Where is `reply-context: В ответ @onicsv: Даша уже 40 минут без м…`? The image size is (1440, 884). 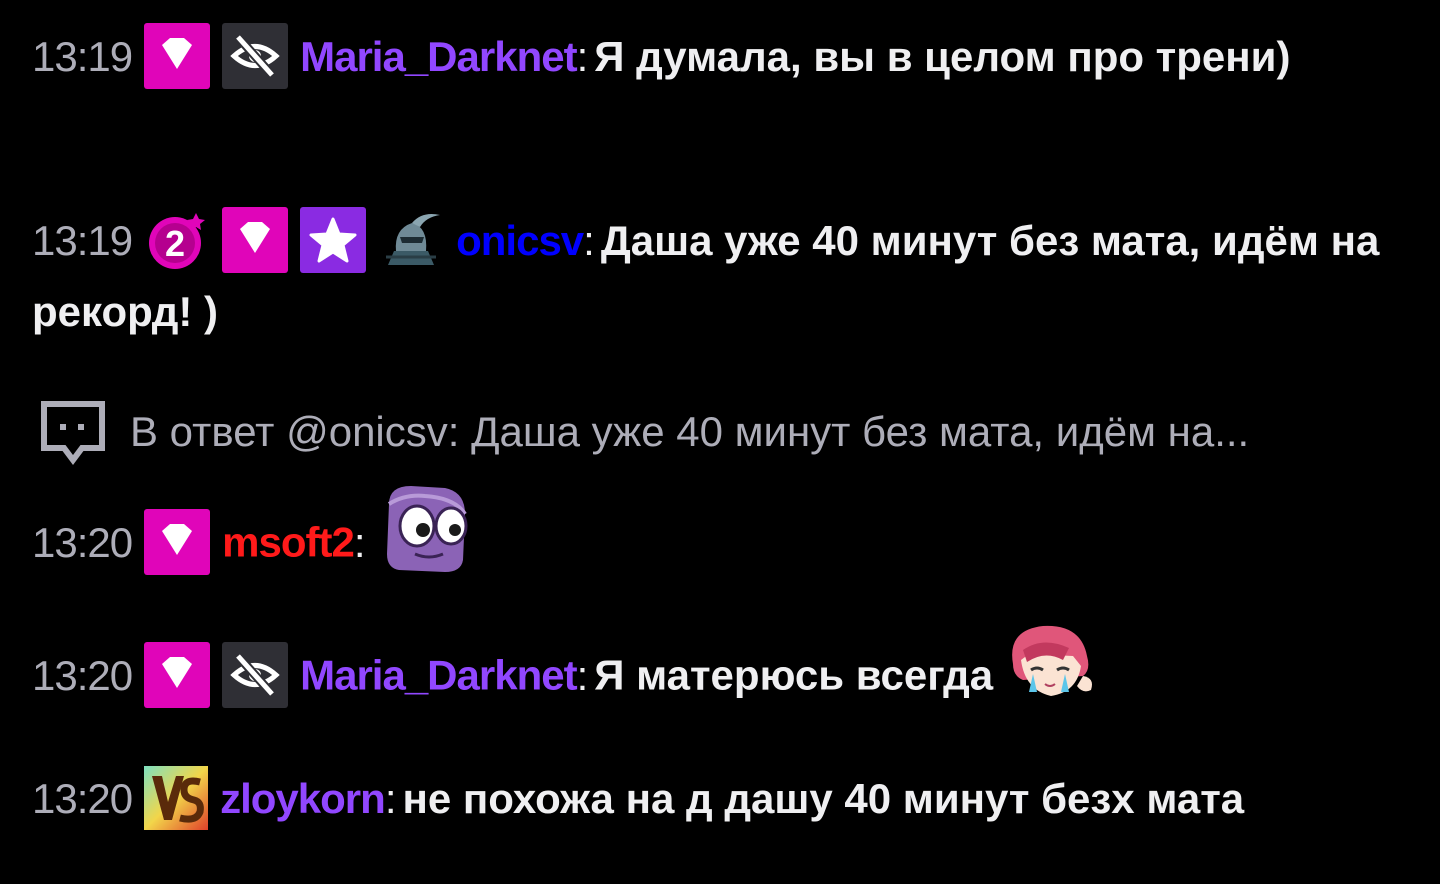
reply-context: В ответ @onicsv: Даша уже 40 минут без м… is located at coordinates (728, 432).